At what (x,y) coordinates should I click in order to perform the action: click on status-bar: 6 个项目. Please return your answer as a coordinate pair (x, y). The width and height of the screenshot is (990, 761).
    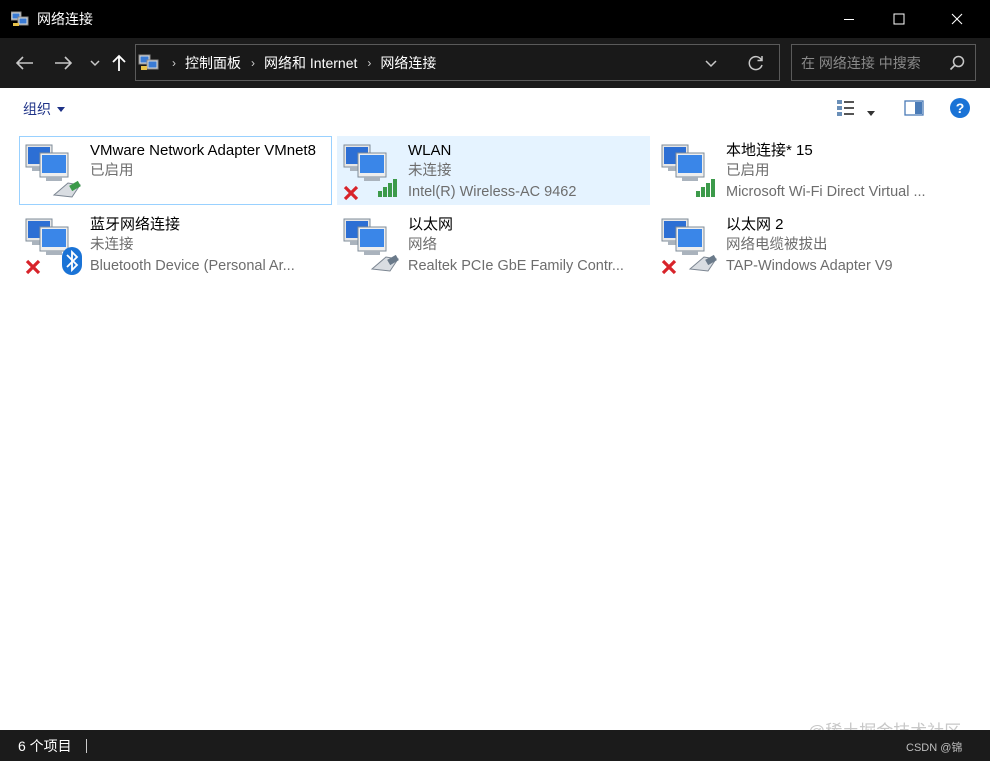
    Looking at the image, I should click on (495, 745).